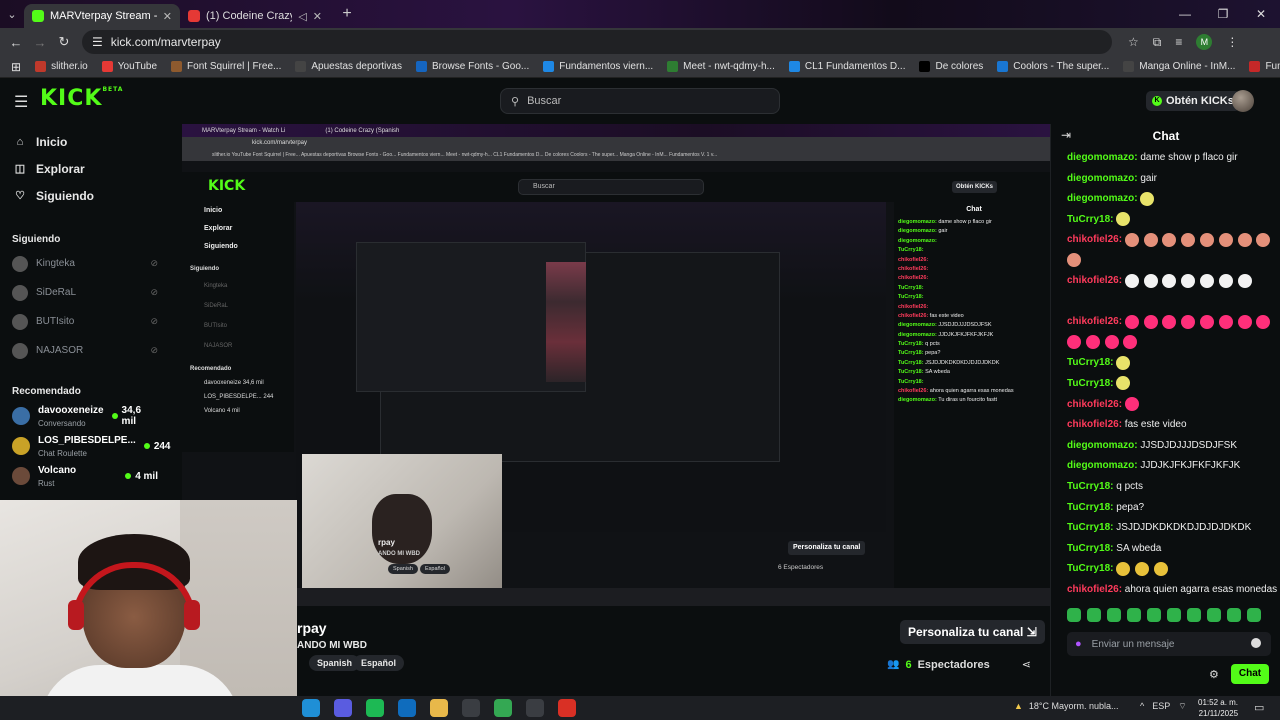 This screenshot has height=720, width=1280. Describe the element at coordinates (12, 14) in the screenshot. I see `tab-search-icon: ⌄` at that location.